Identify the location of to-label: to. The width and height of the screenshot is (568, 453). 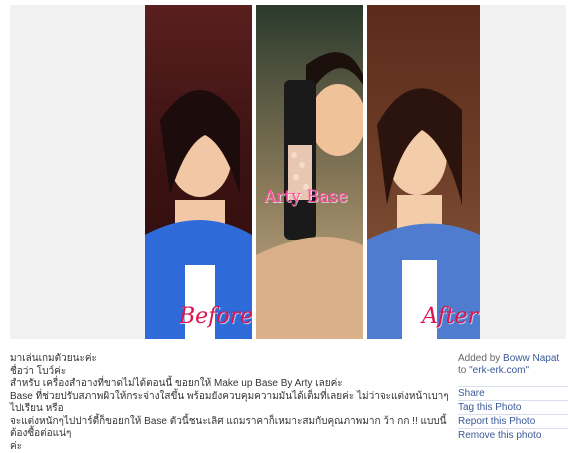
(462, 370).